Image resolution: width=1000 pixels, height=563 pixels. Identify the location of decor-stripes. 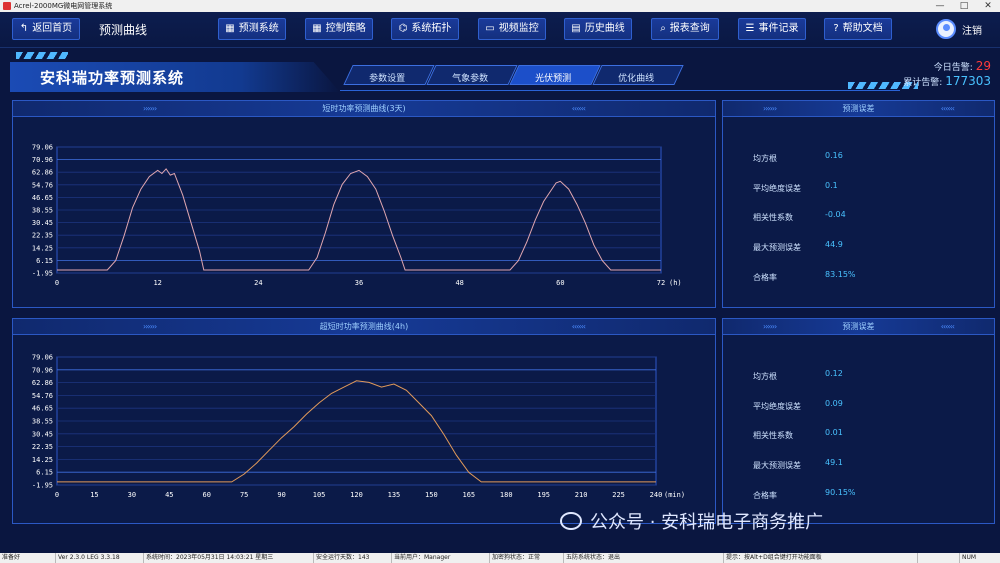
(42, 55).